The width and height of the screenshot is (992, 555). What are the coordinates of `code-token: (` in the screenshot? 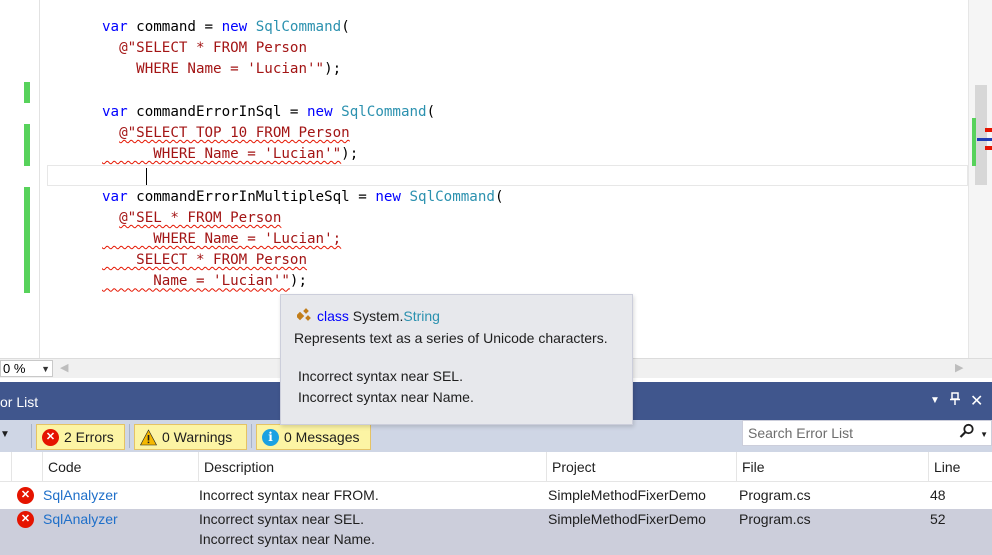 It's located at (431, 111).